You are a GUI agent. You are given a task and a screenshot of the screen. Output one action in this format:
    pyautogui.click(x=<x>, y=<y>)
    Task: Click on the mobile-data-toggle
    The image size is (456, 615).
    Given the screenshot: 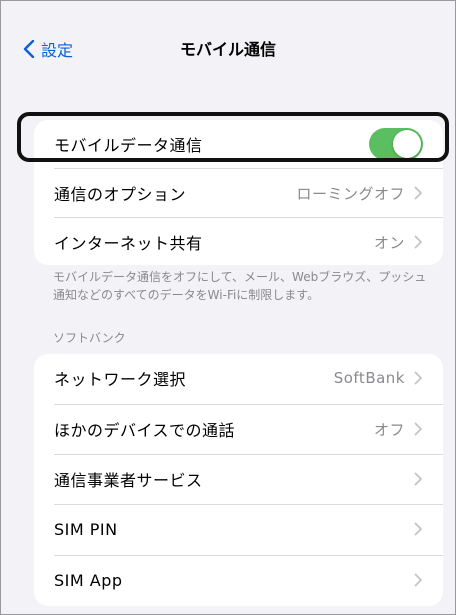 What is the action you would take?
    pyautogui.click(x=396, y=144)
    